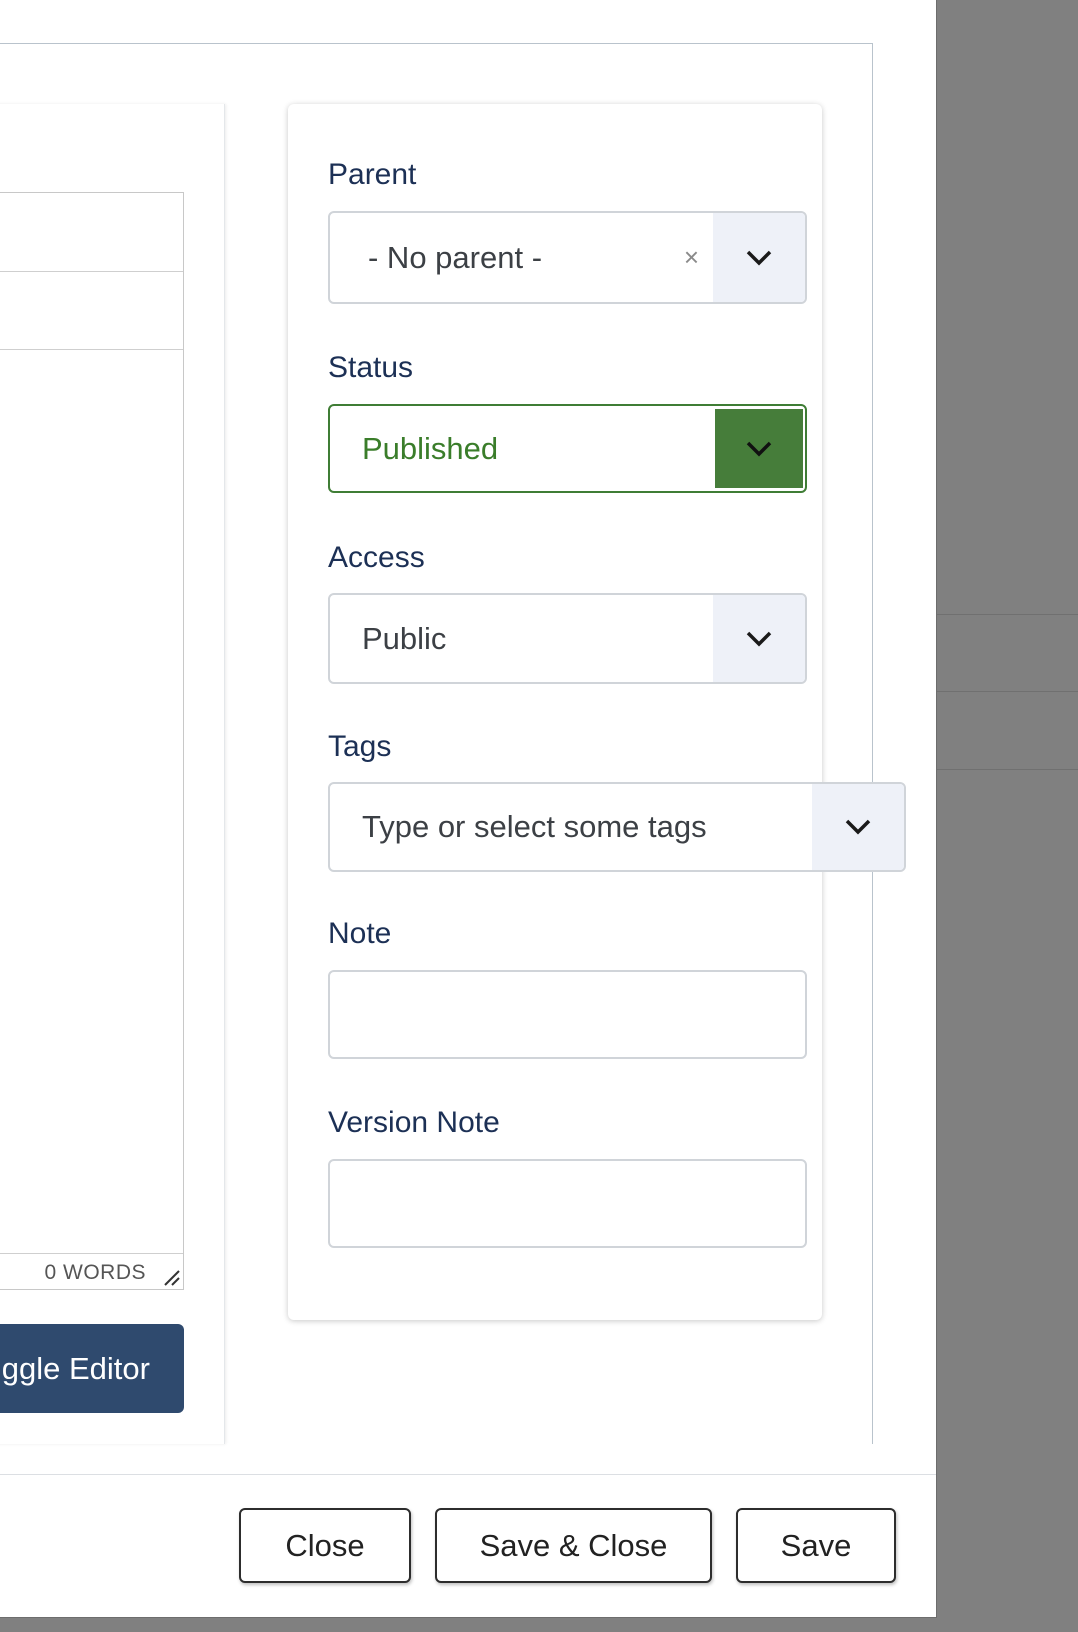 The width and height of the screenshot is (1078, 1632). What do you see at coordinates (91, 271) in the screenshot?
I see `editor-menubar-divider` at bounding box center [91, 271].